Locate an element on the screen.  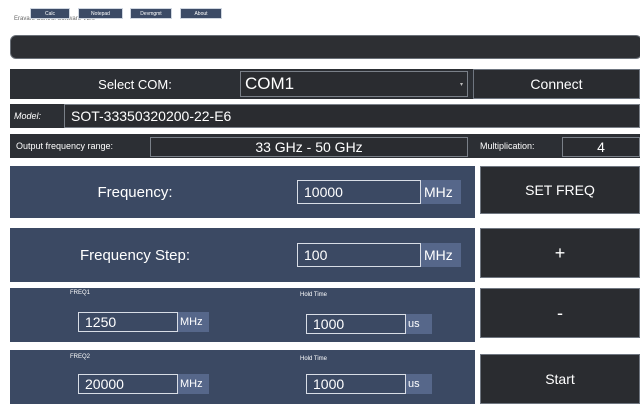
freq2-hold-time-label: Hold Time is located at coordinates (314, 359).